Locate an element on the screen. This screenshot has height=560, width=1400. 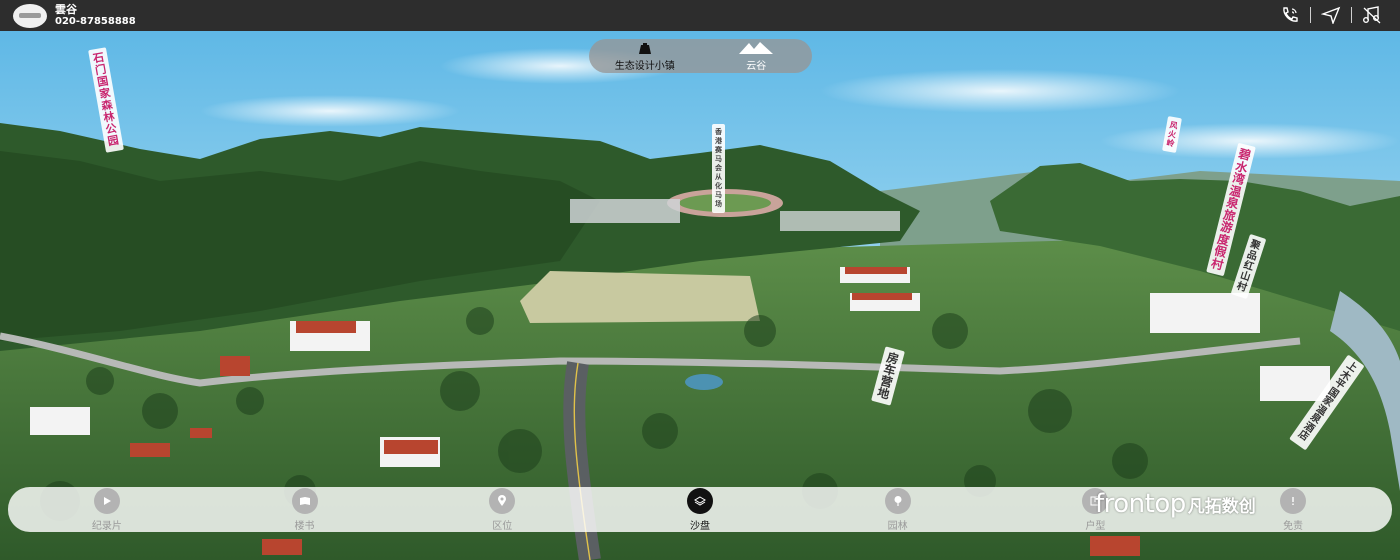
play-icon is located at coordinates (106, 500).